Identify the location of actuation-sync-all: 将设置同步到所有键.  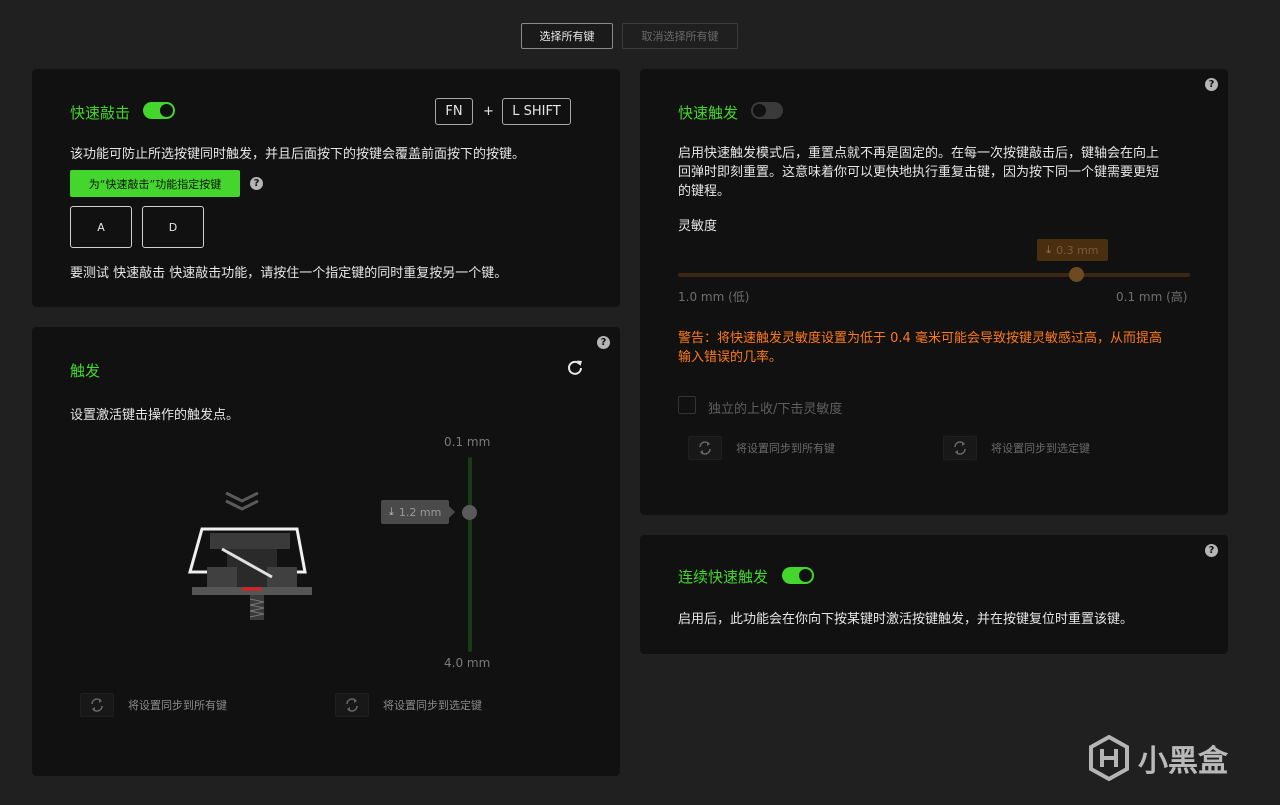
(153, 705).